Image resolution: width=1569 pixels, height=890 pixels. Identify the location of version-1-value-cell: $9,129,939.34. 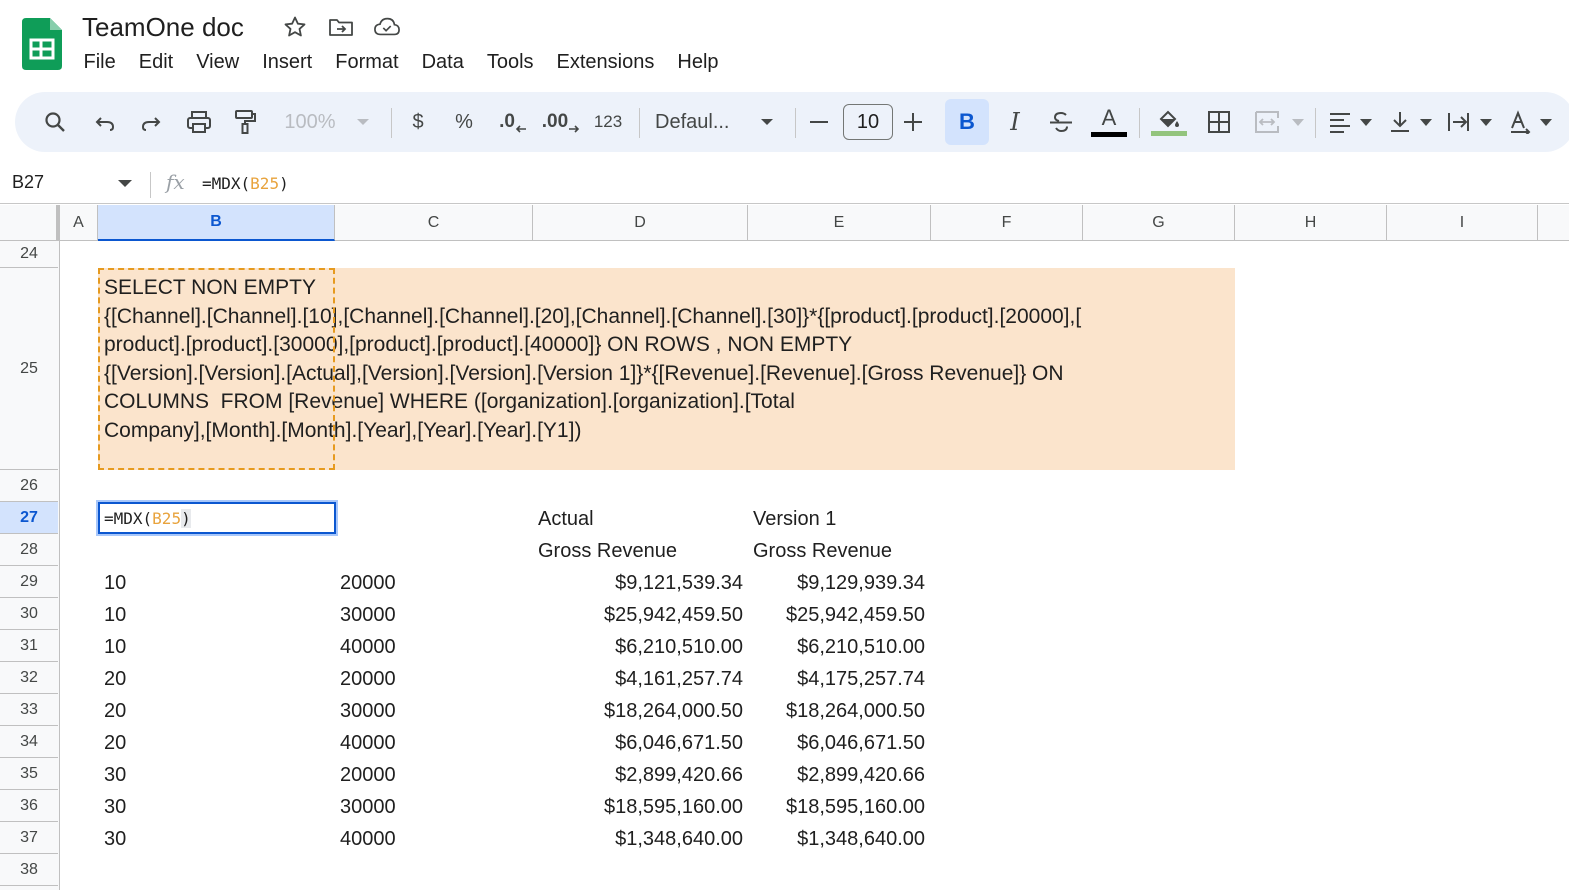
(836, 583).